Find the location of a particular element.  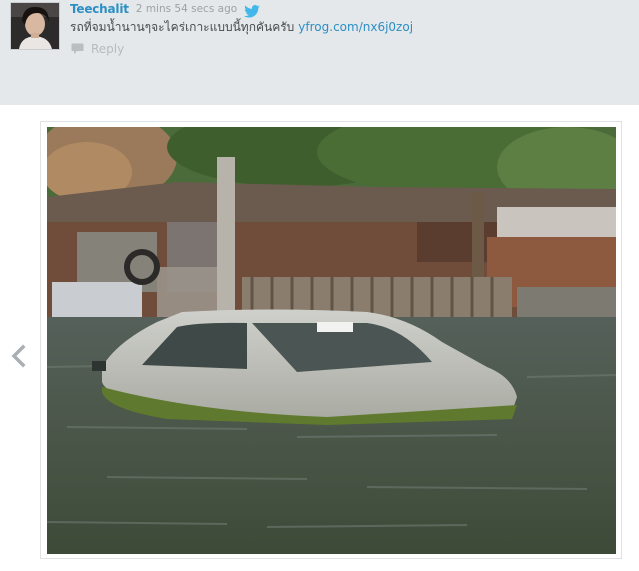

avatar is located at coordinates (35, 26).